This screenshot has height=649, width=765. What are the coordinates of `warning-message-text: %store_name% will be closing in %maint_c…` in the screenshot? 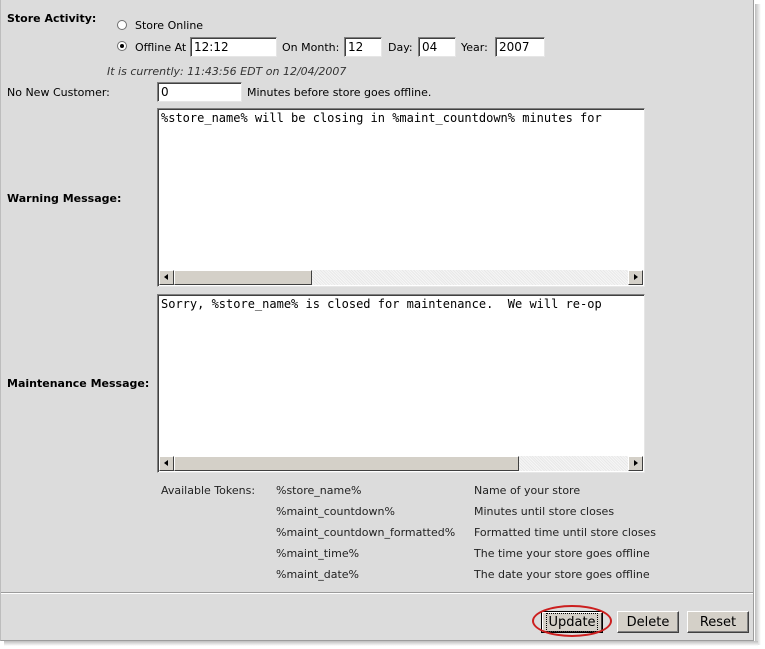 It's located at (381, 118).